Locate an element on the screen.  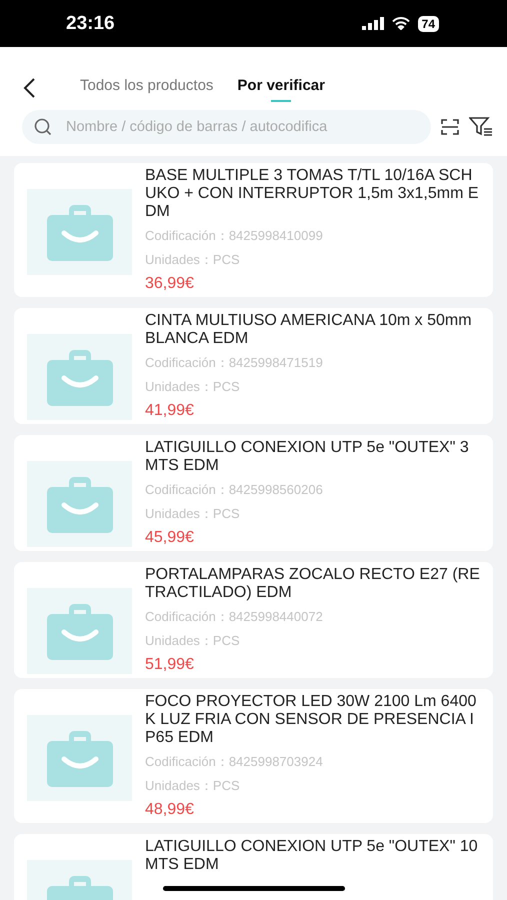
product-price: 41,99€ is located at coordinates (170, 411).